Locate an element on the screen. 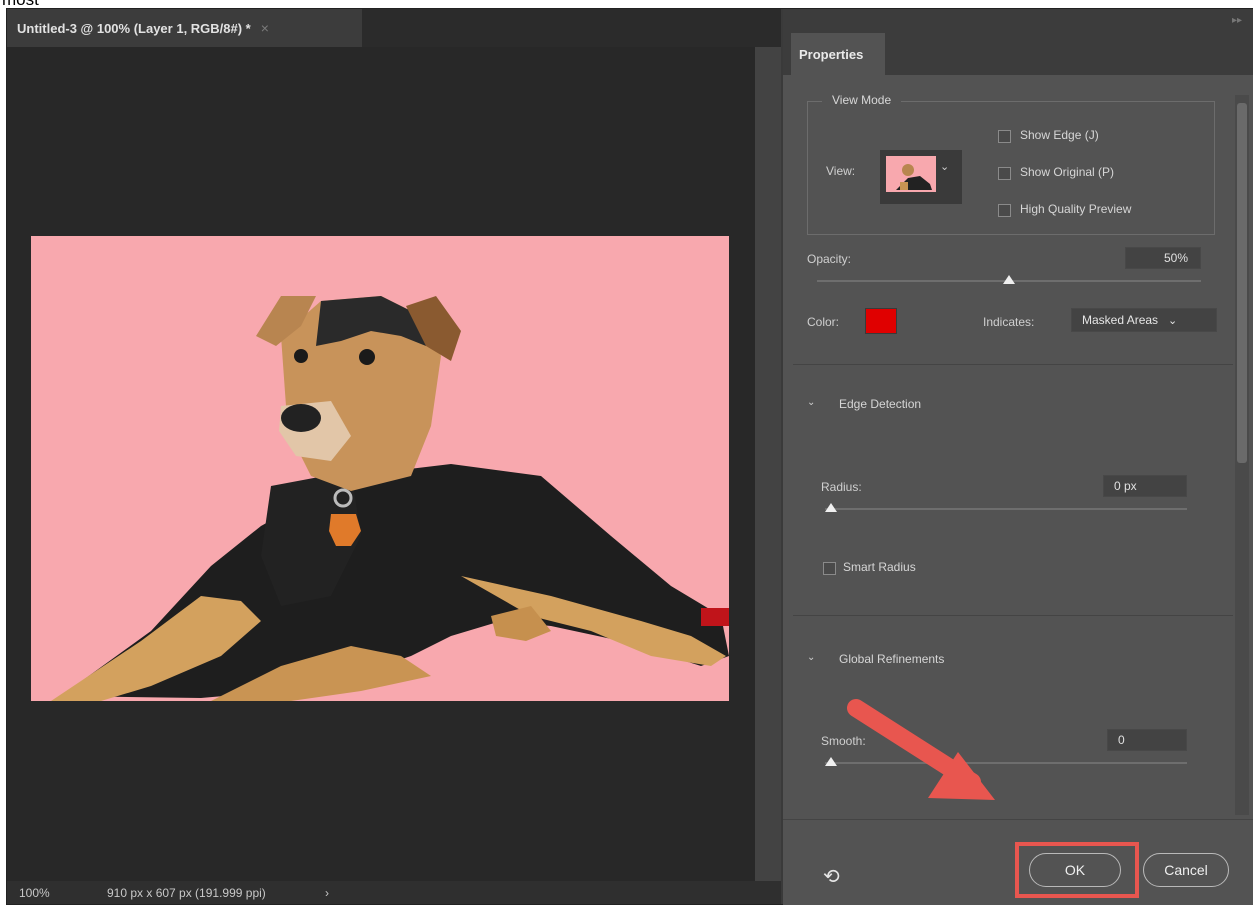  indicates-label: Indicates: is located at coordinates (1009, 322).